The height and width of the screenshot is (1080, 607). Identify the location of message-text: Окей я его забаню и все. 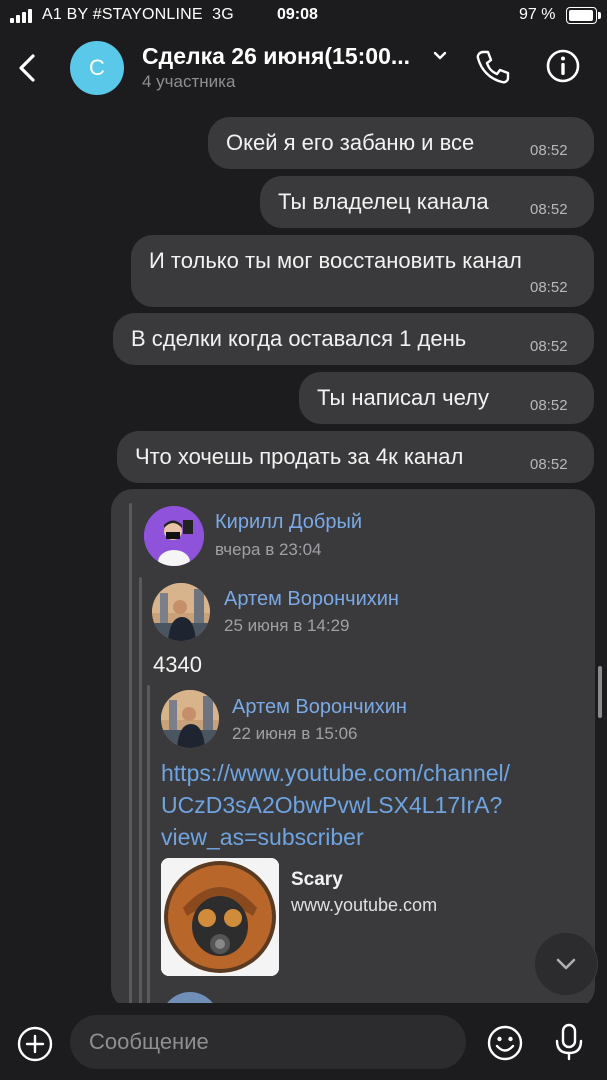
(350, 142).